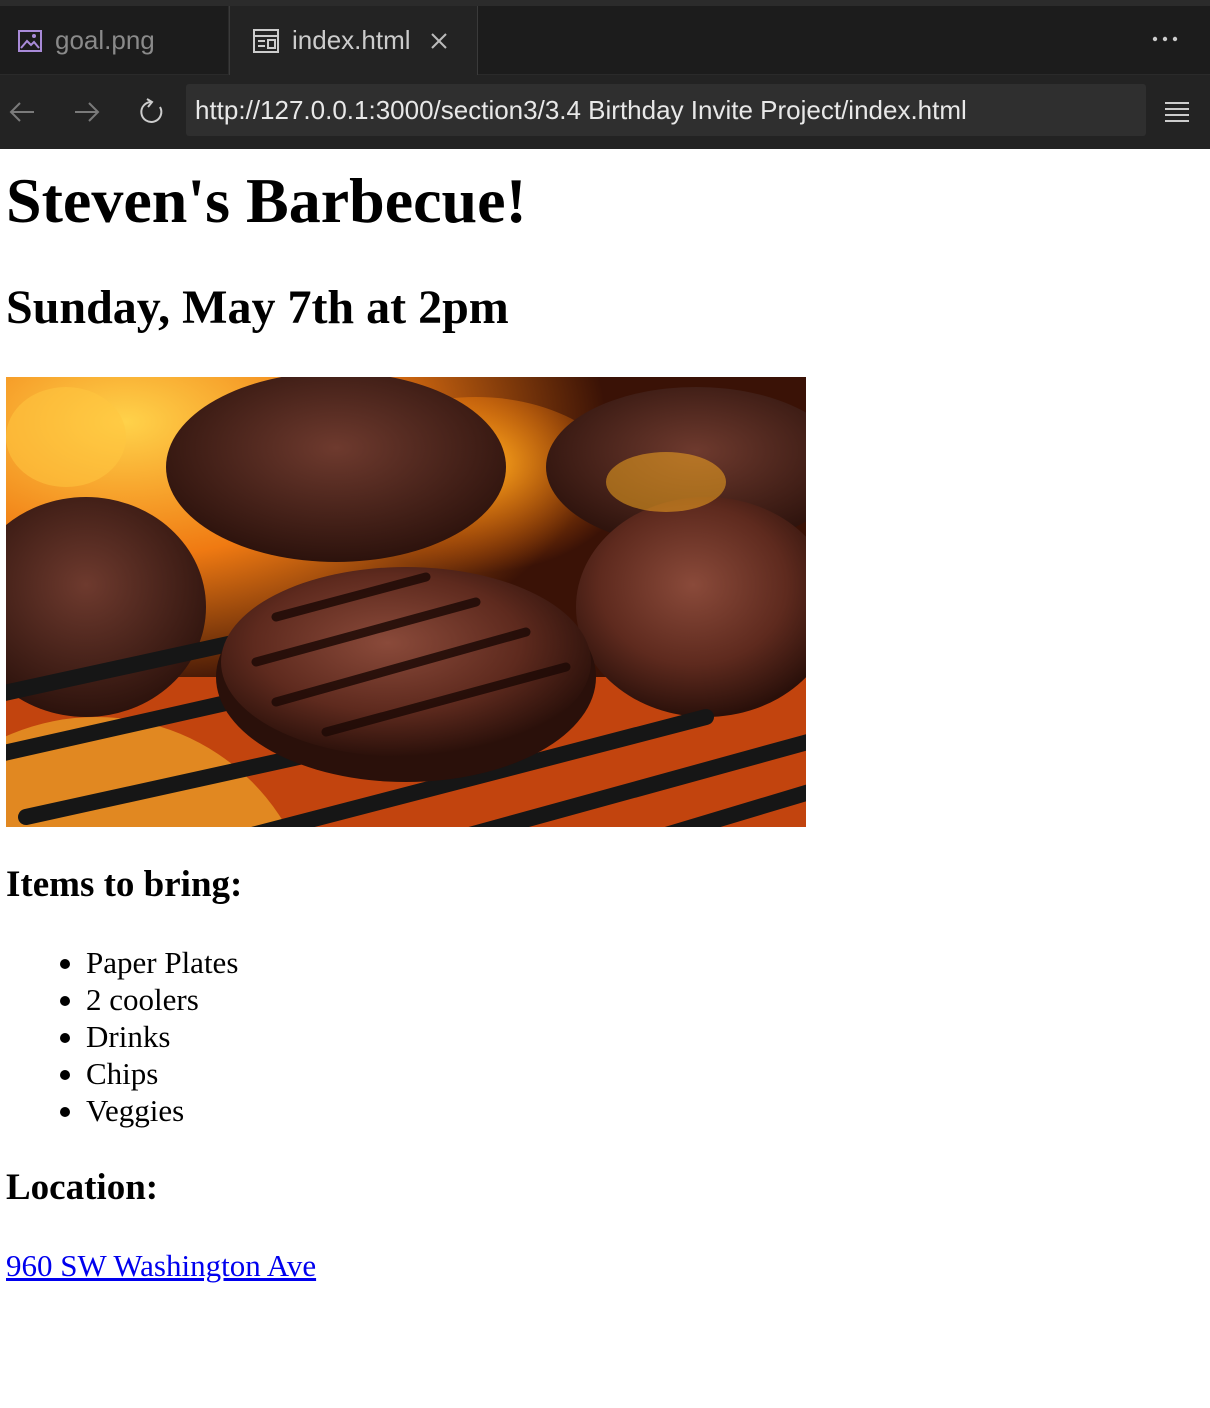 The width and height of the screenshot is (1210, 1408). What do you see at coordinates (149, 962) in the screenshot?
I see `list-item: Paper Plates` at bounding box center [149, 962].